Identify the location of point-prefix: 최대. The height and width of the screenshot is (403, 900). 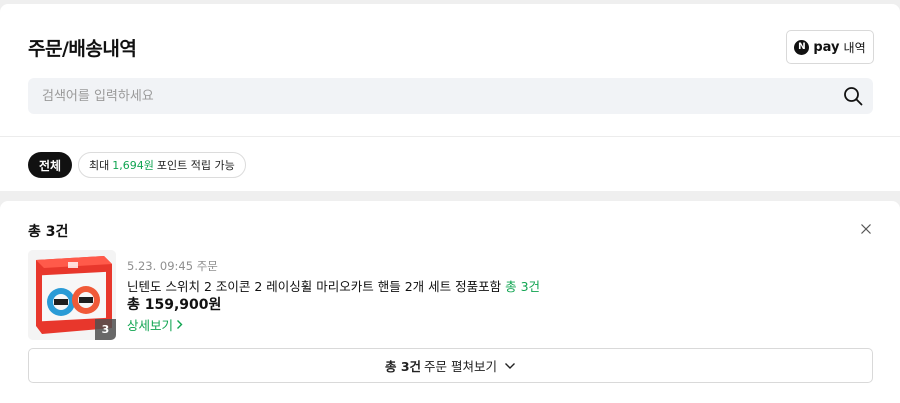
(99, 165).